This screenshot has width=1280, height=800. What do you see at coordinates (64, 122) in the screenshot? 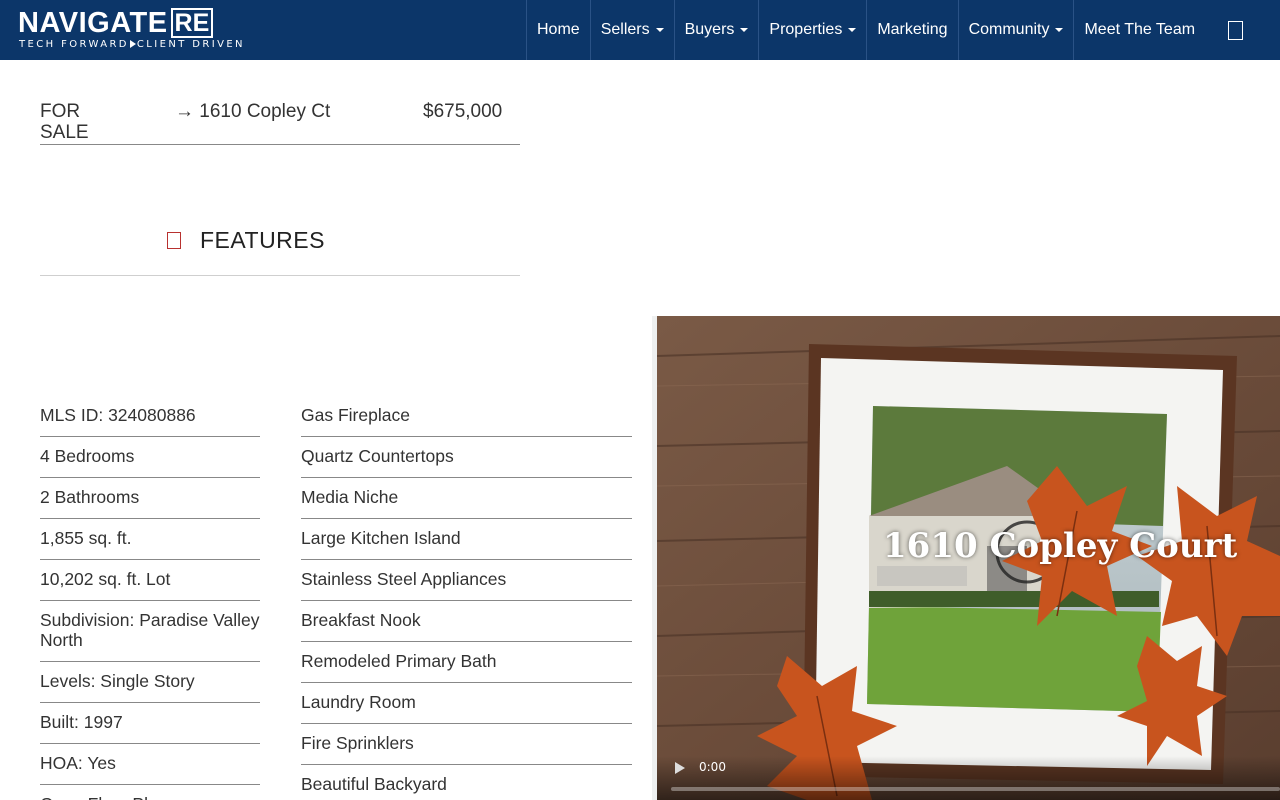
I see `listing-status: FOR SALE` at bounding box center [64, 122].